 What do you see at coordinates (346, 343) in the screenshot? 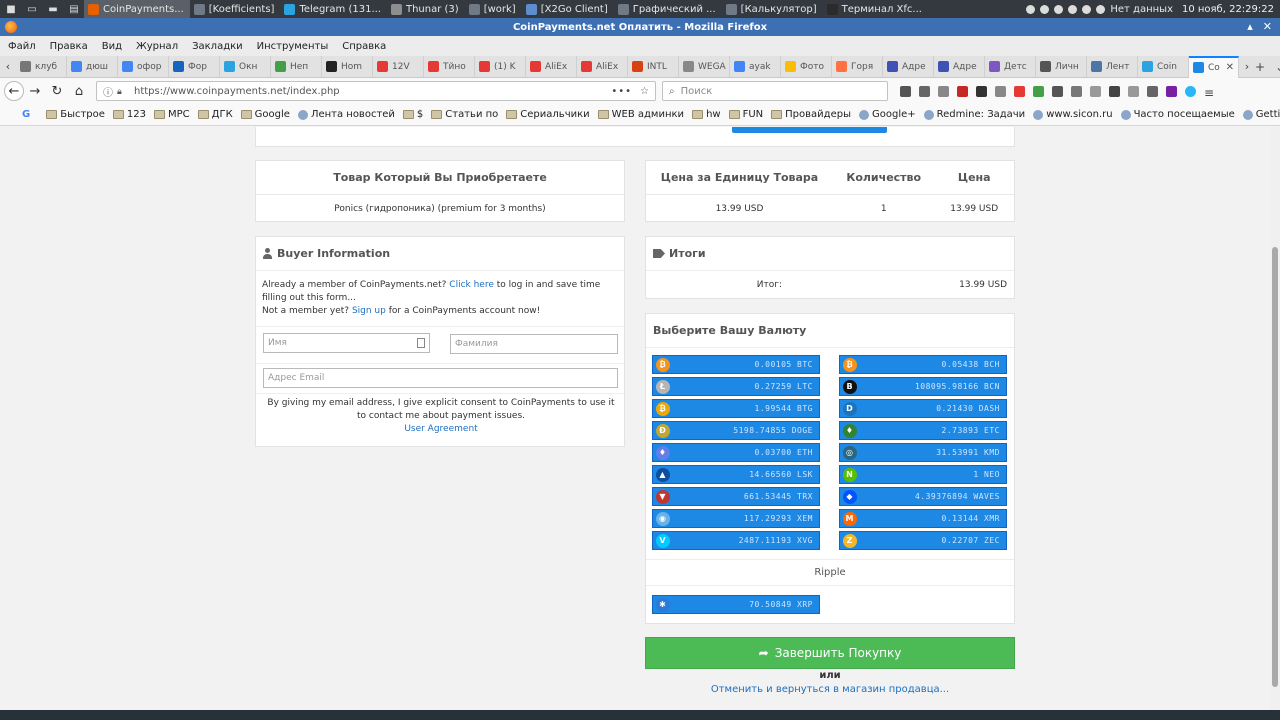
I see `first-name-field: Имя` at bounding box center [346, 343].